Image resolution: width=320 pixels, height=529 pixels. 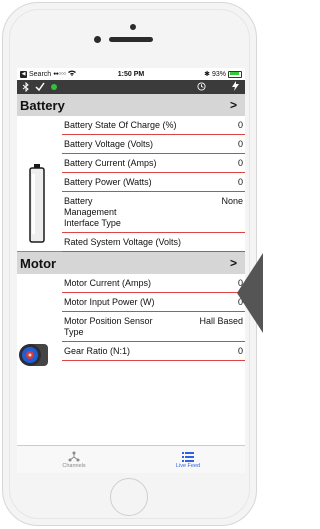 What do you see at coordinates (188, 465) in the screenshot?
I see `tab-label: Live Feed` at bounding box center [188, 465].